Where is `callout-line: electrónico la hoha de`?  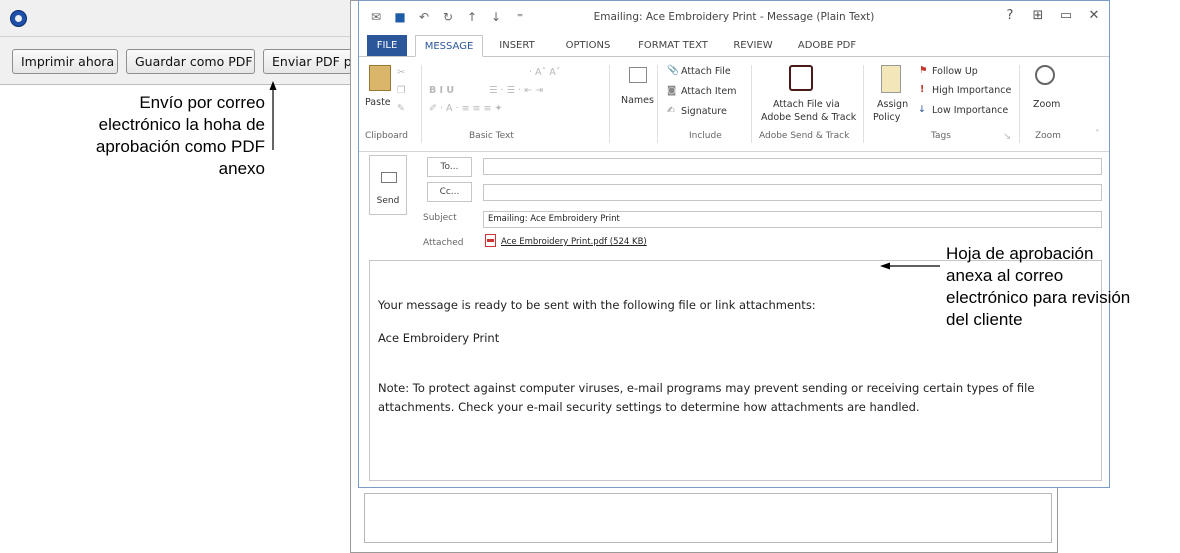
callout-line: electrónico la hoha de is located at coordinates (181, 124).